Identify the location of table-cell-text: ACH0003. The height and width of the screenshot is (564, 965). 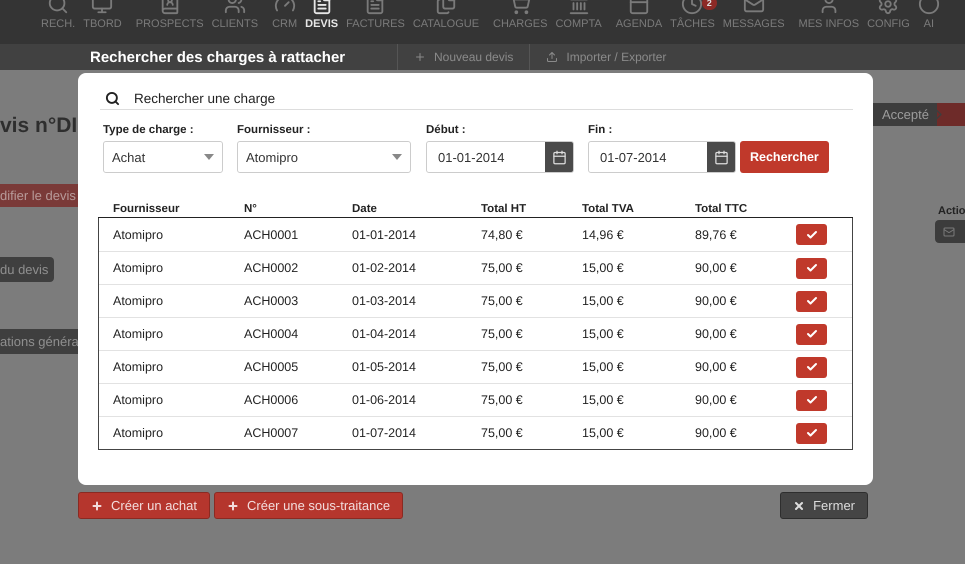
(272, 301).